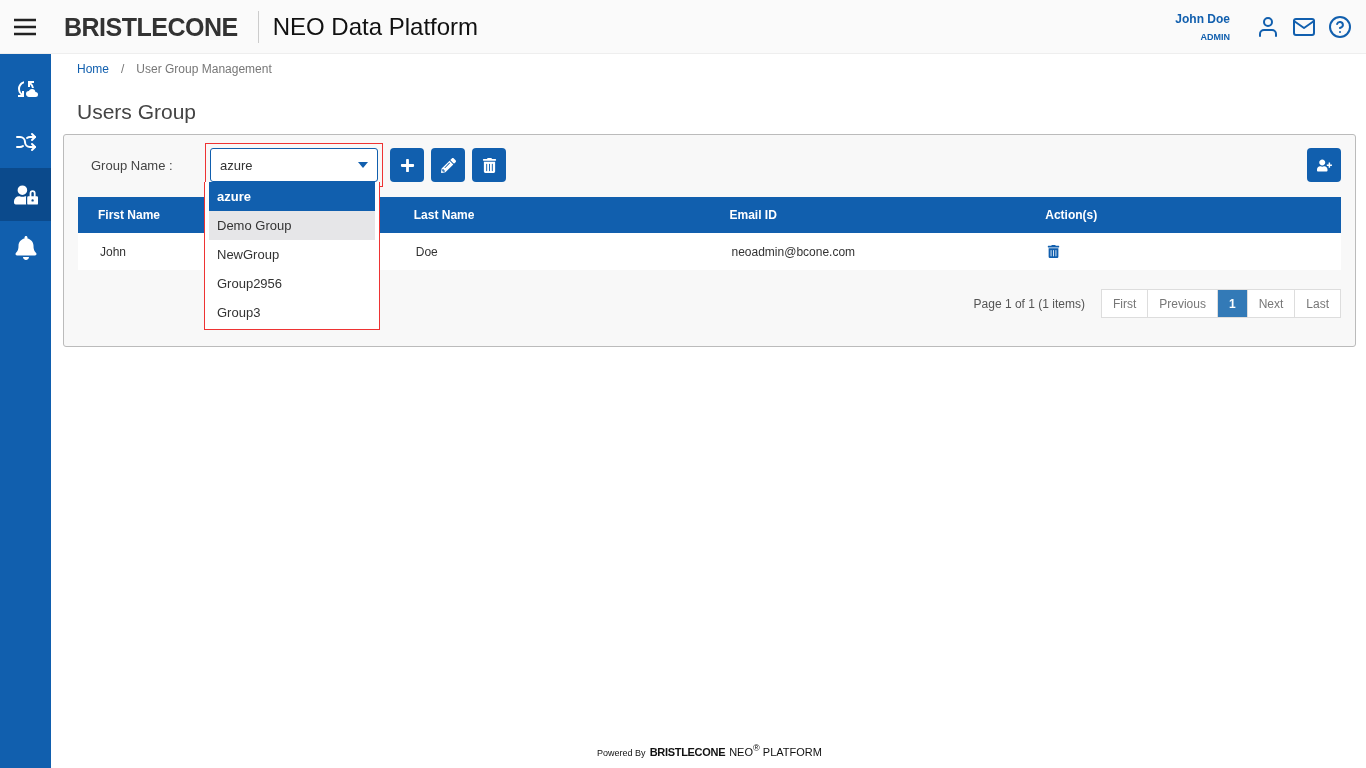 The width and height of the screenshot is (1366, 768). What do you see at coordinates (1071, 215) in the screenshot?
I see `column-header: Action(s)` at bounding box center [1071, 215].